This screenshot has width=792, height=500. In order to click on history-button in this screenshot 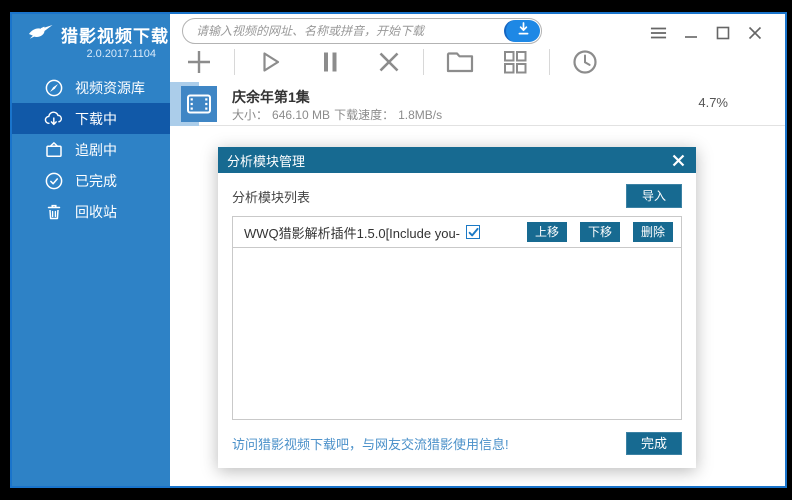, I will do `click(585, 62)`.